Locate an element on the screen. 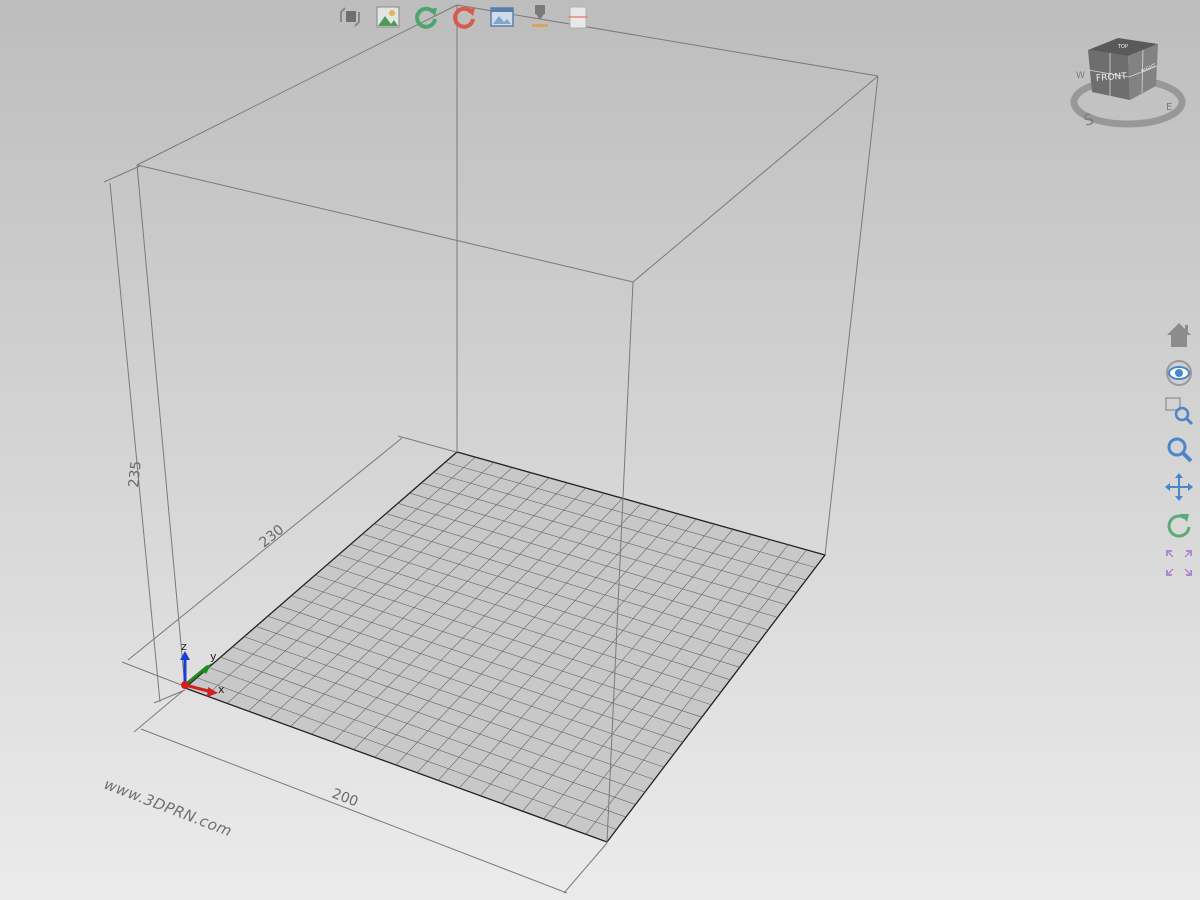  compass-w-label: W is located at coordinates (1080, 76).